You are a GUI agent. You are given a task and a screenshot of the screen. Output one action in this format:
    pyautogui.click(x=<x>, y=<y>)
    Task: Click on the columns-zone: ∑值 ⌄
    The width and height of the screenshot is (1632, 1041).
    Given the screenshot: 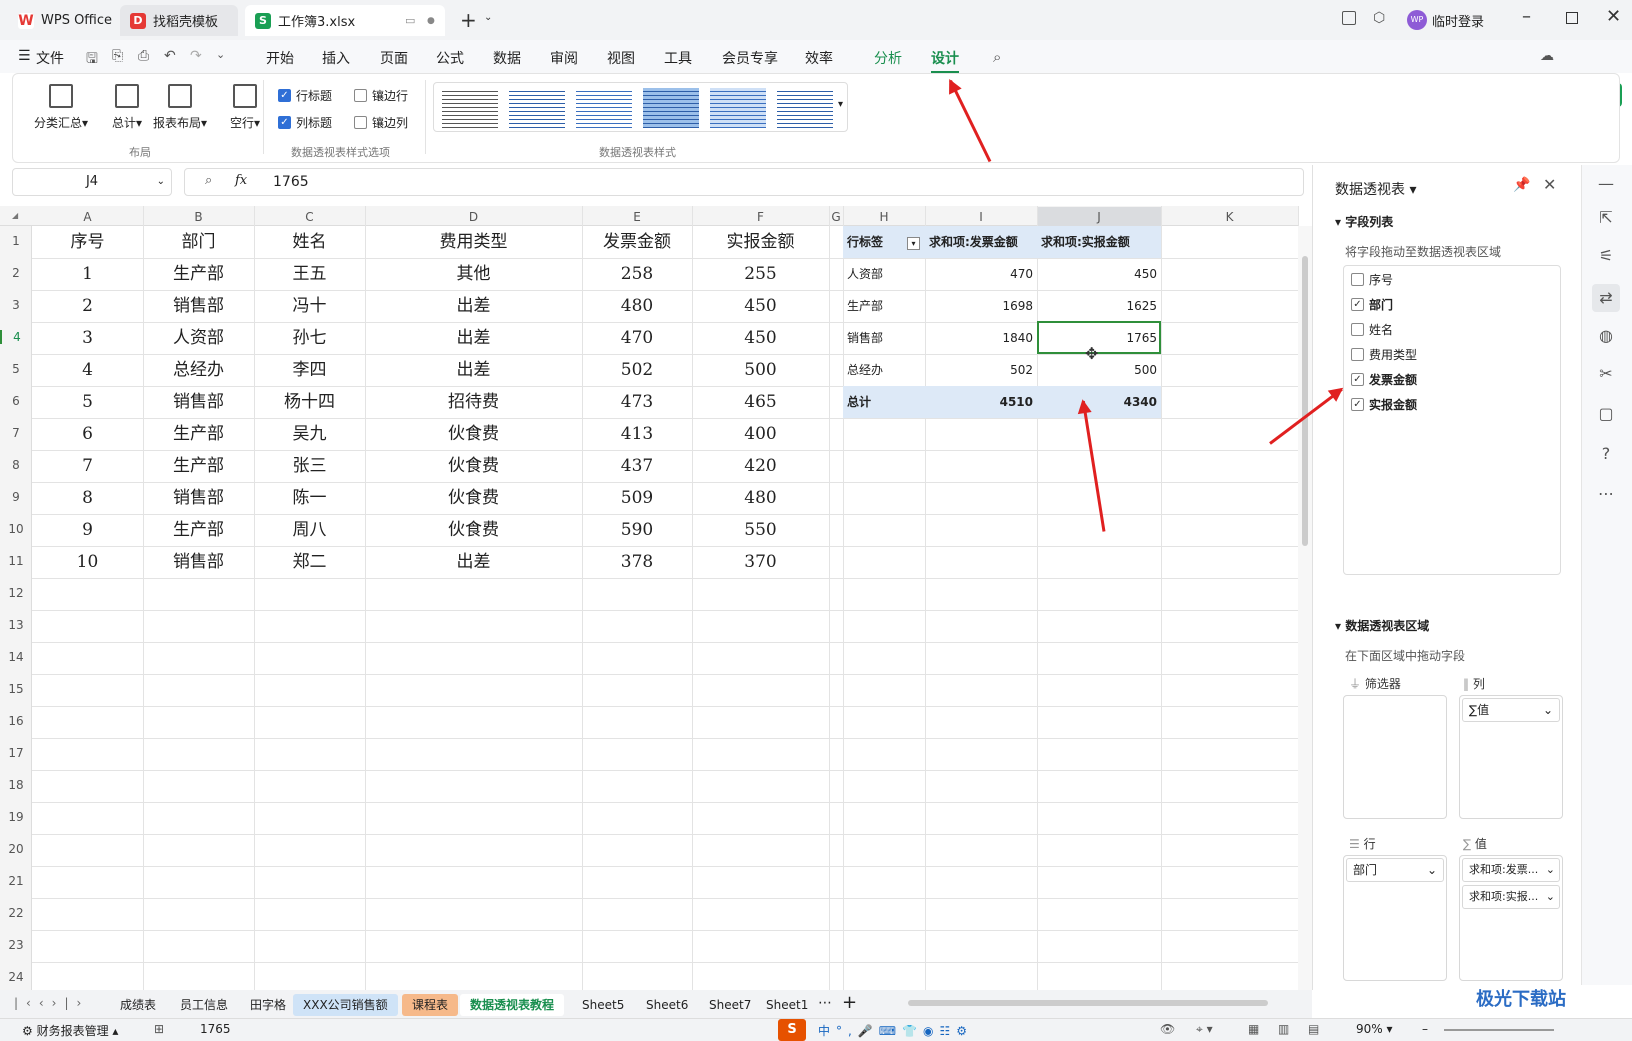 What is the action you would take?
    pyautogui.click(x=1511, y=757)
    